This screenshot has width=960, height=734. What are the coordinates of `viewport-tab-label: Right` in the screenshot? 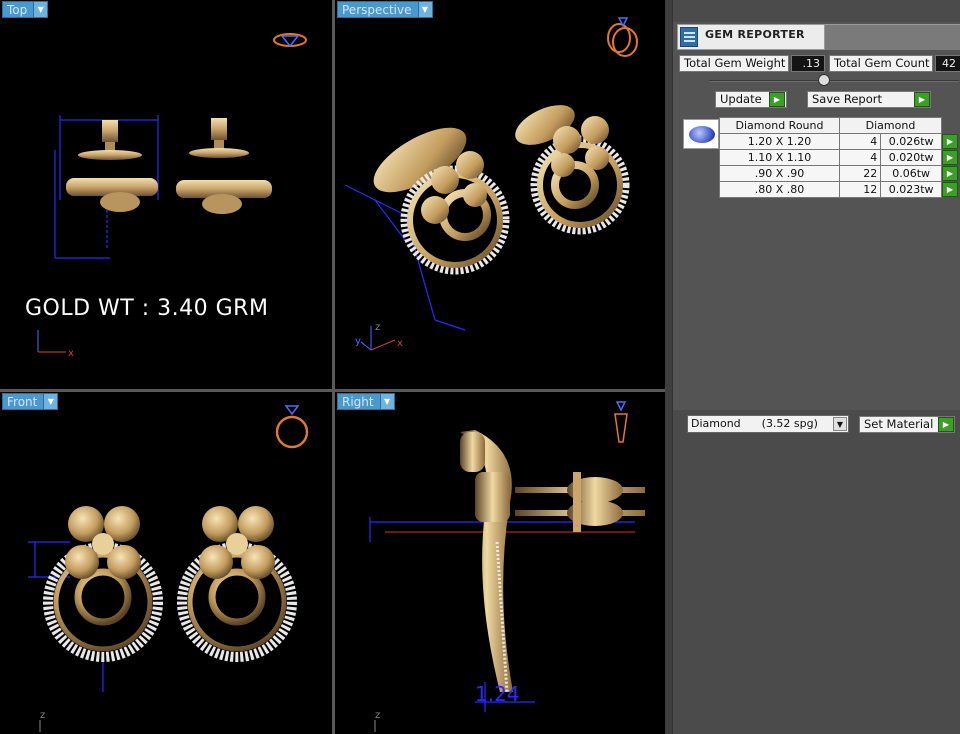 It's located at (358, 402).